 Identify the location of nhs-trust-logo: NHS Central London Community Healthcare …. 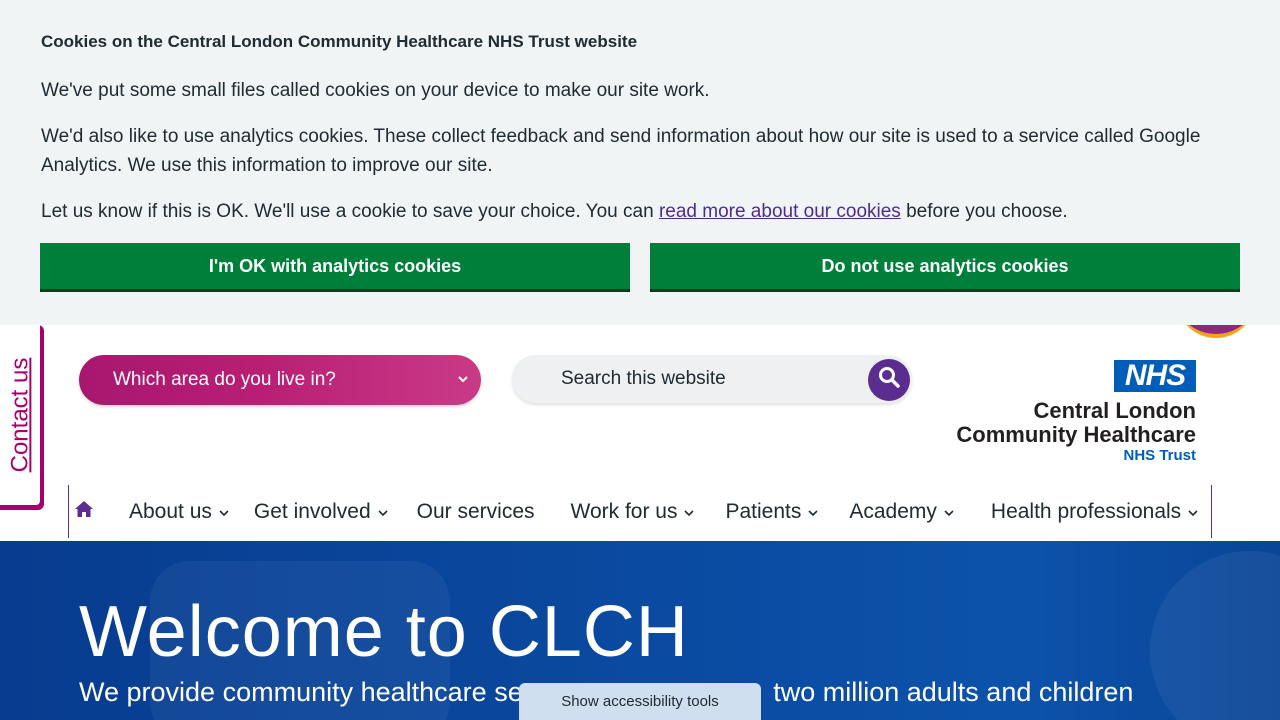
(1071, 412).